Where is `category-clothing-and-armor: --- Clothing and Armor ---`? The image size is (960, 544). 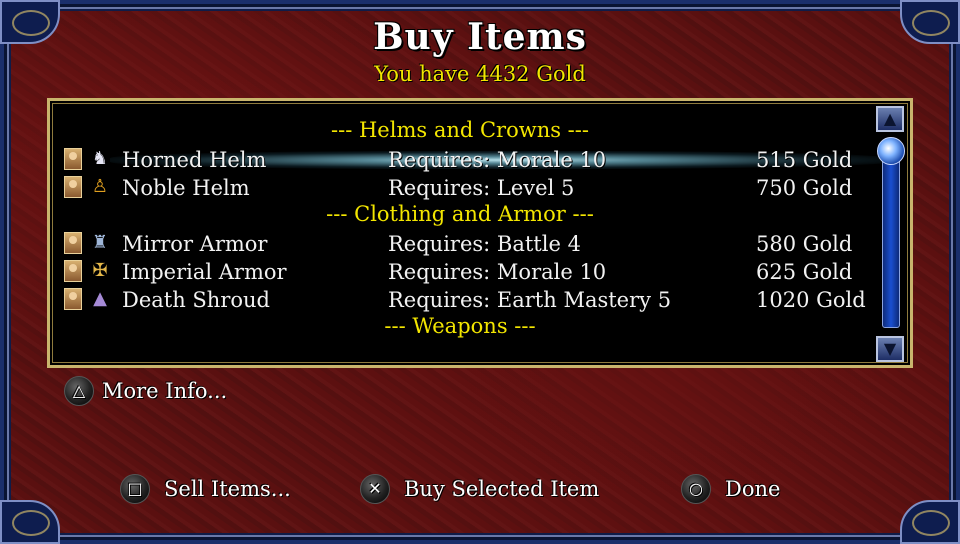
category-clothing-and-armor: --- Clothing and Armor --- is located at coordinates (460, 214).